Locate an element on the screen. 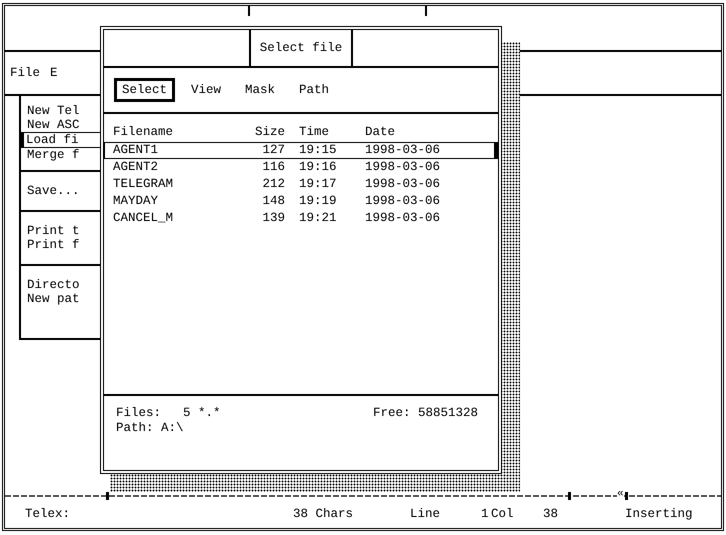  dialog-menu-item: Mask is located at coordinates (260, 90).